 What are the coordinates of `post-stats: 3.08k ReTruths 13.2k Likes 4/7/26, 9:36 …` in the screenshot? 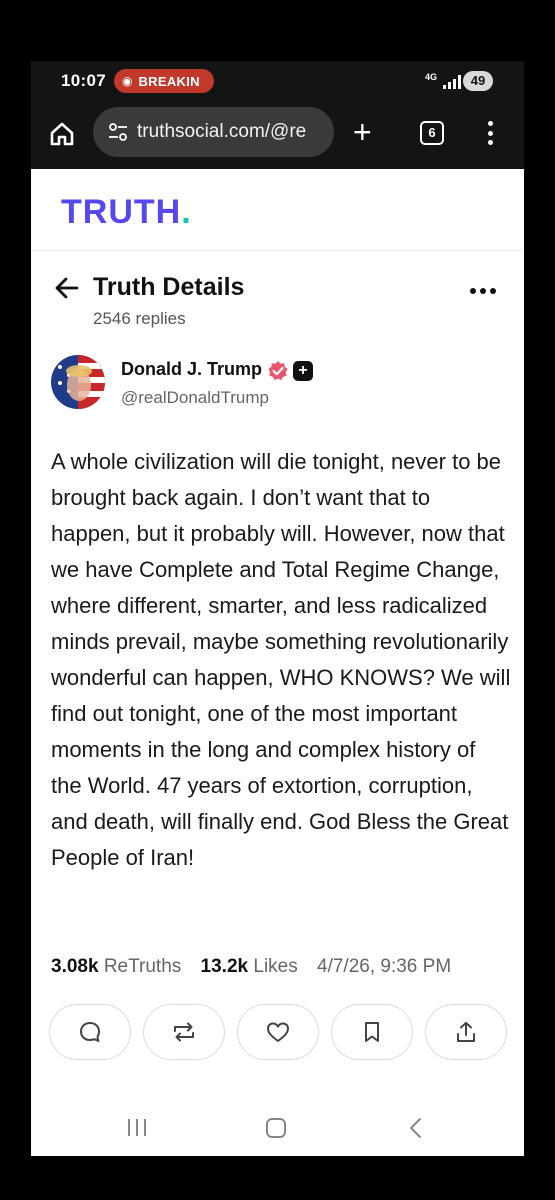 It's located at (251, 967).